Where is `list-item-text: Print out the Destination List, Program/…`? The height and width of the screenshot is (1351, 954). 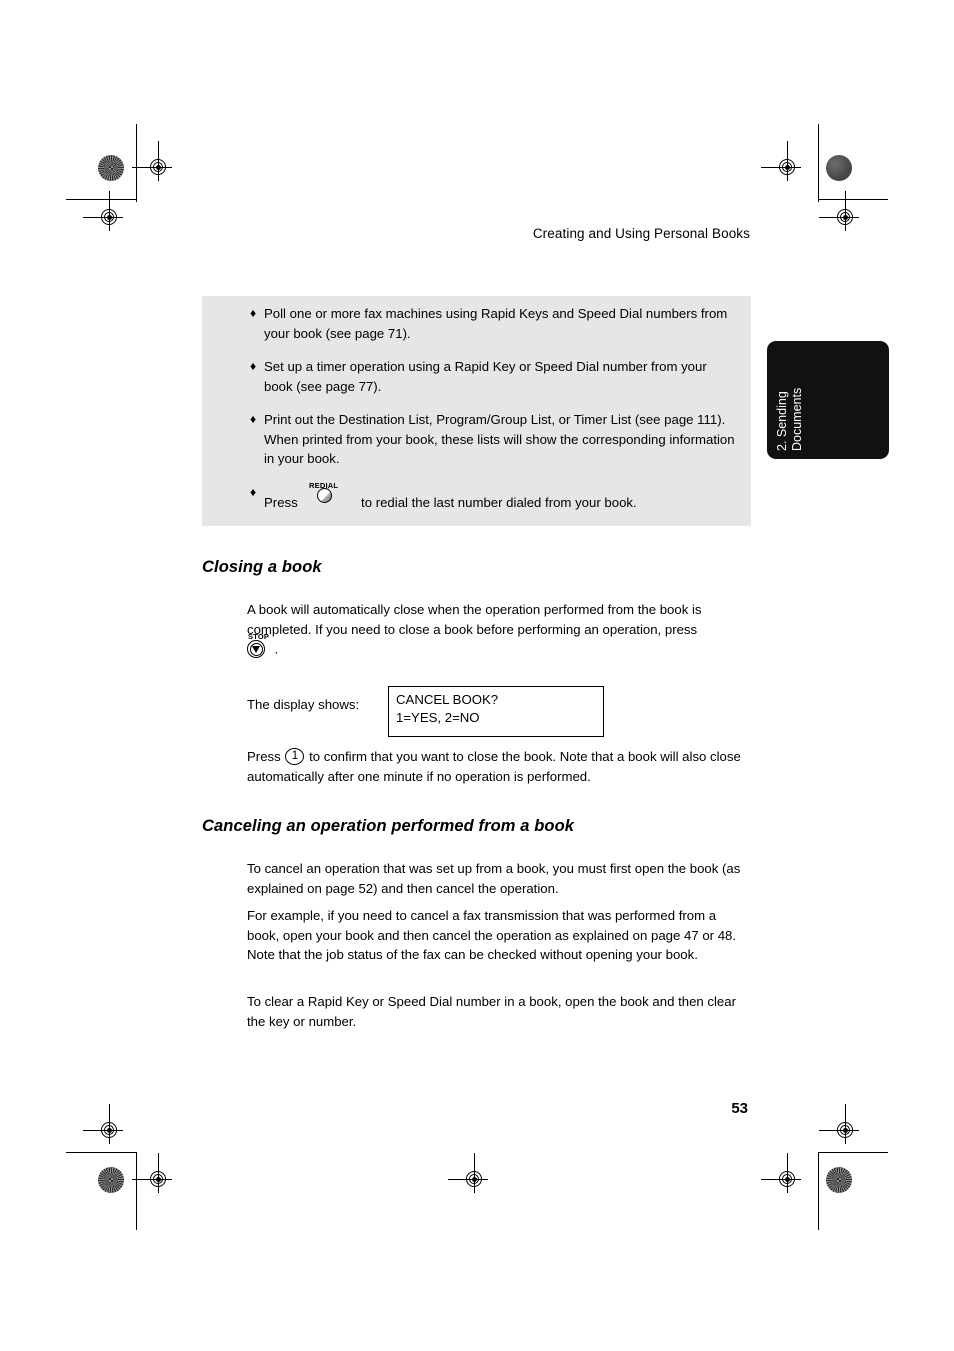 list-item-text: Print out the Destination List, Program/… is located at coordinates (499, 439).